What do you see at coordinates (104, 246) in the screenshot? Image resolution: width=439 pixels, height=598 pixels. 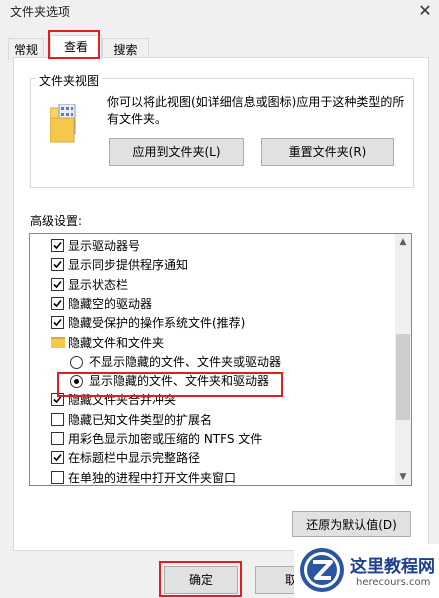 I see `advanced-item-label: 显示驱动器号` at bounding box center [104, 246].